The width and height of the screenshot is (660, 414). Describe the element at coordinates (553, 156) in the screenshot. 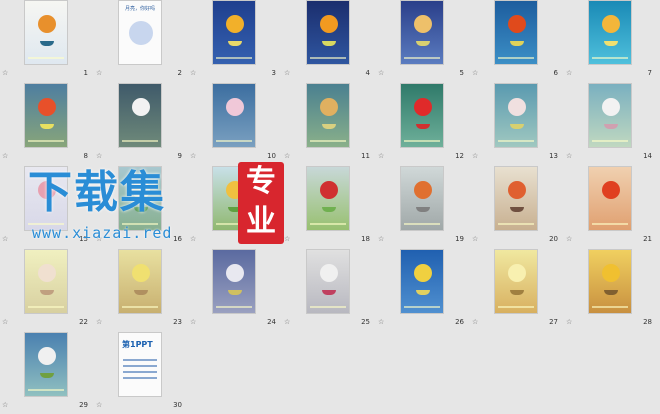

I see `slide-number: 13` at that location.